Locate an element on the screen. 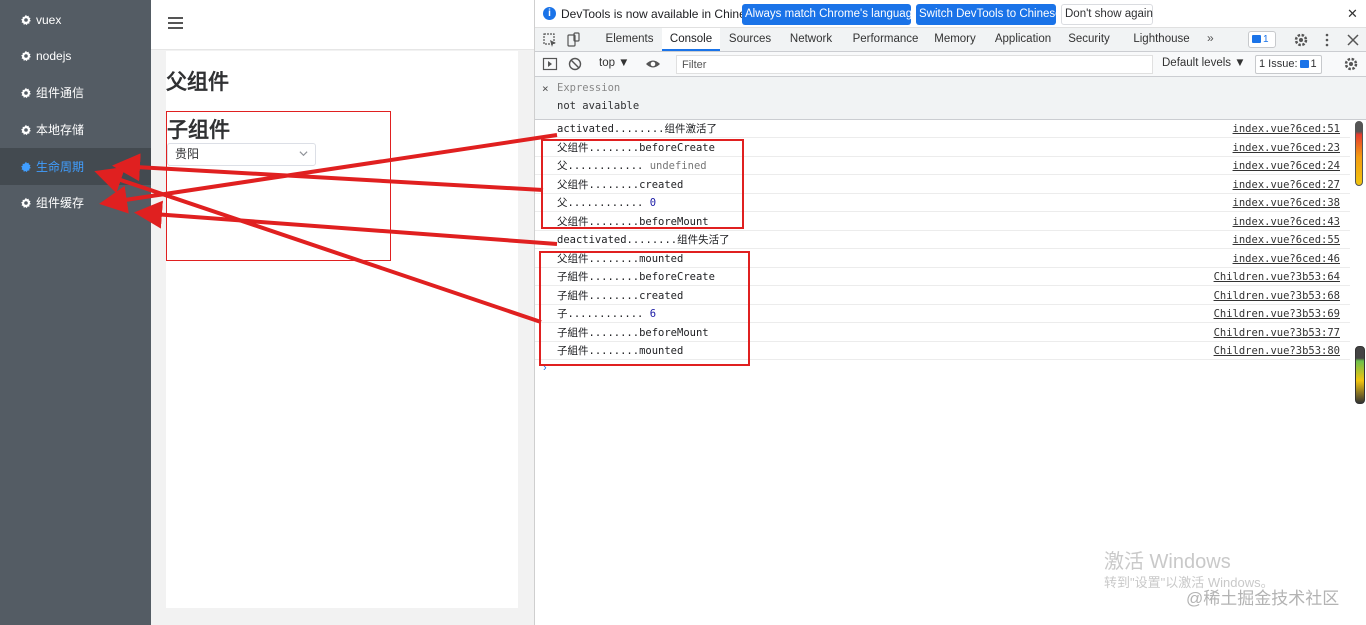  sidebar-item: nodejs is located at coordinates (75, 55).